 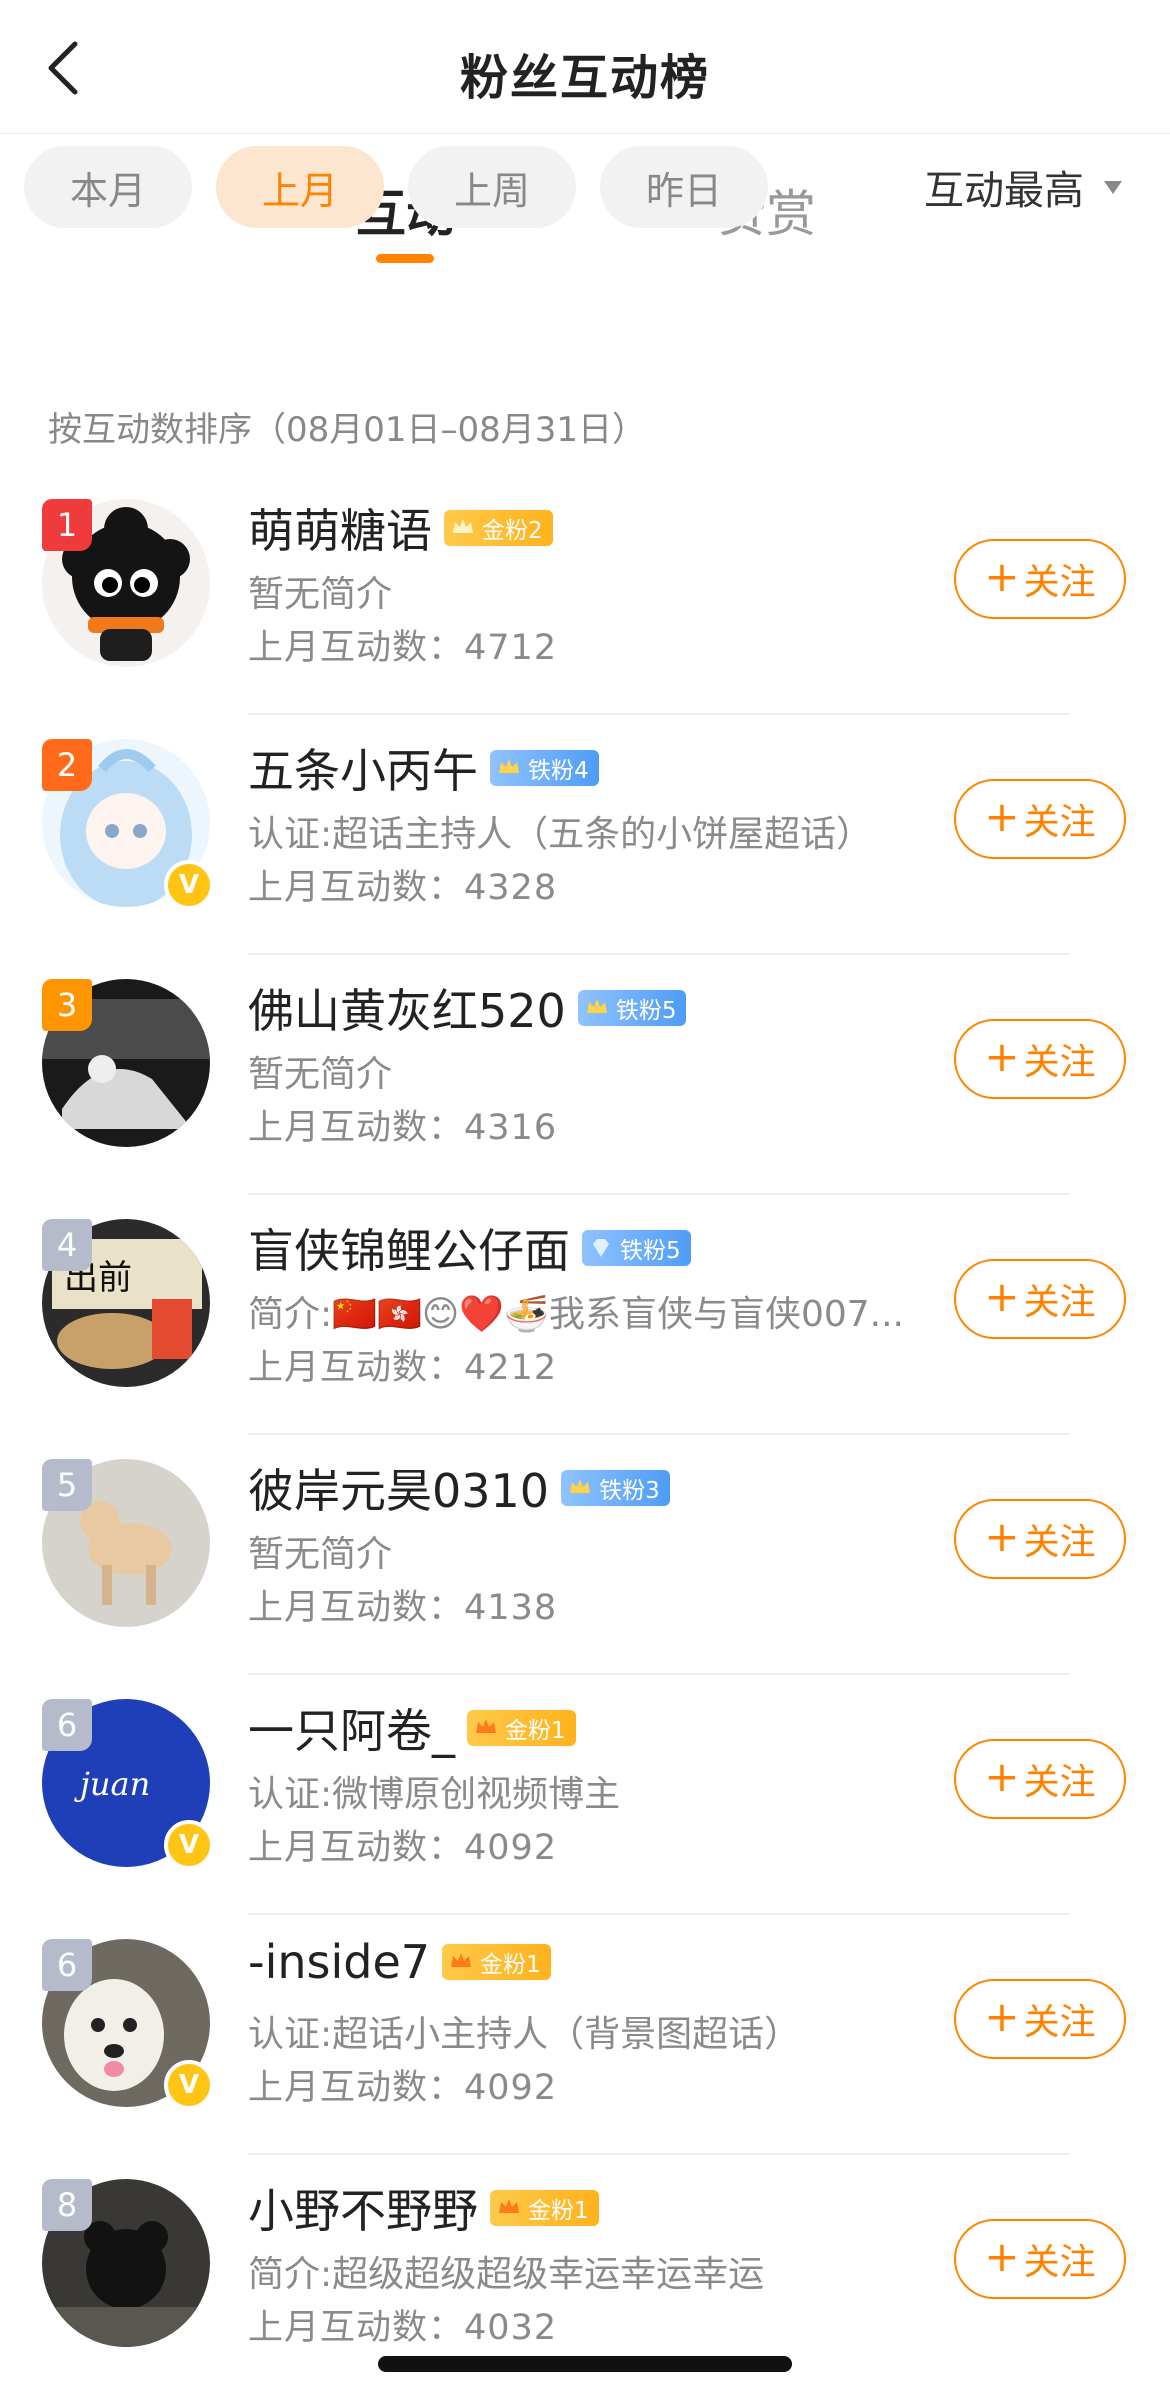 What do you see at coordinates (108, 187) in the screenshot?
I see `filter-this-month: 本月` at bounding box center [108, 187].